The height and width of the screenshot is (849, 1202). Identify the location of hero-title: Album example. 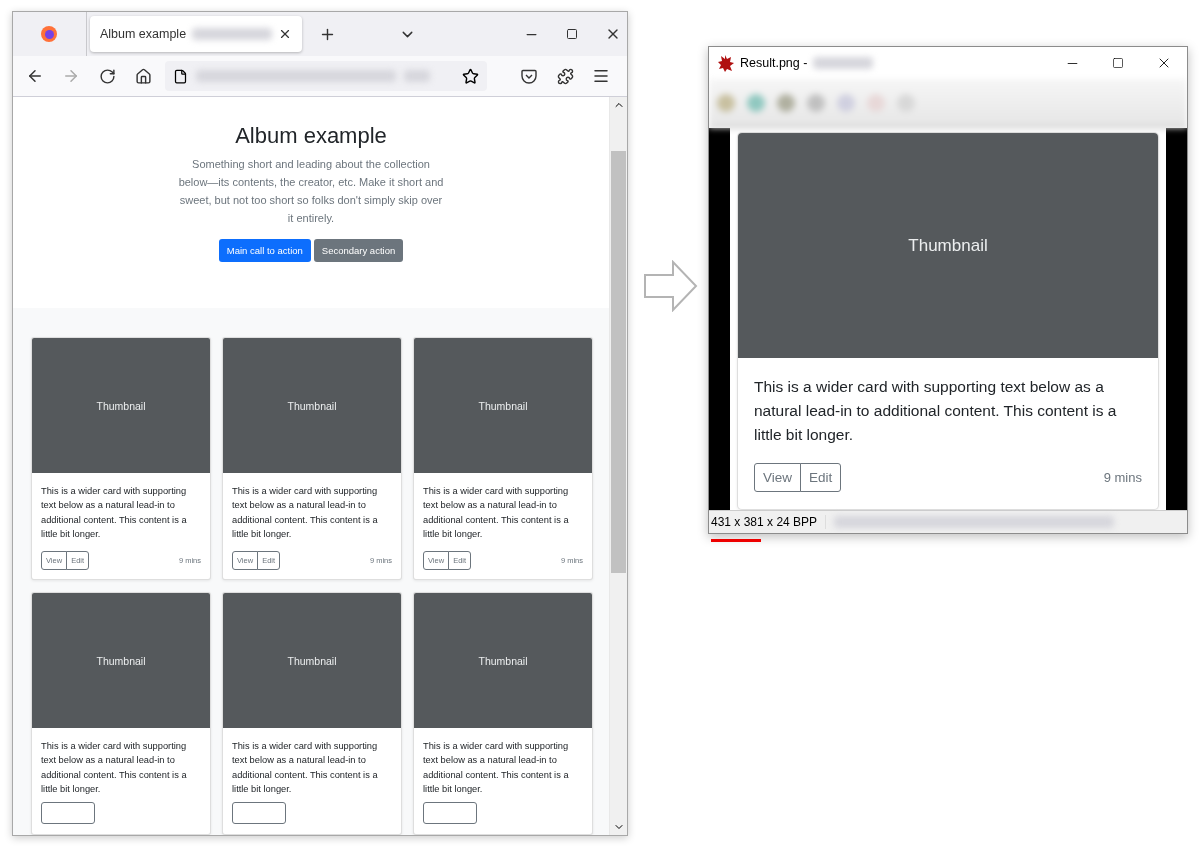
(311, 136).